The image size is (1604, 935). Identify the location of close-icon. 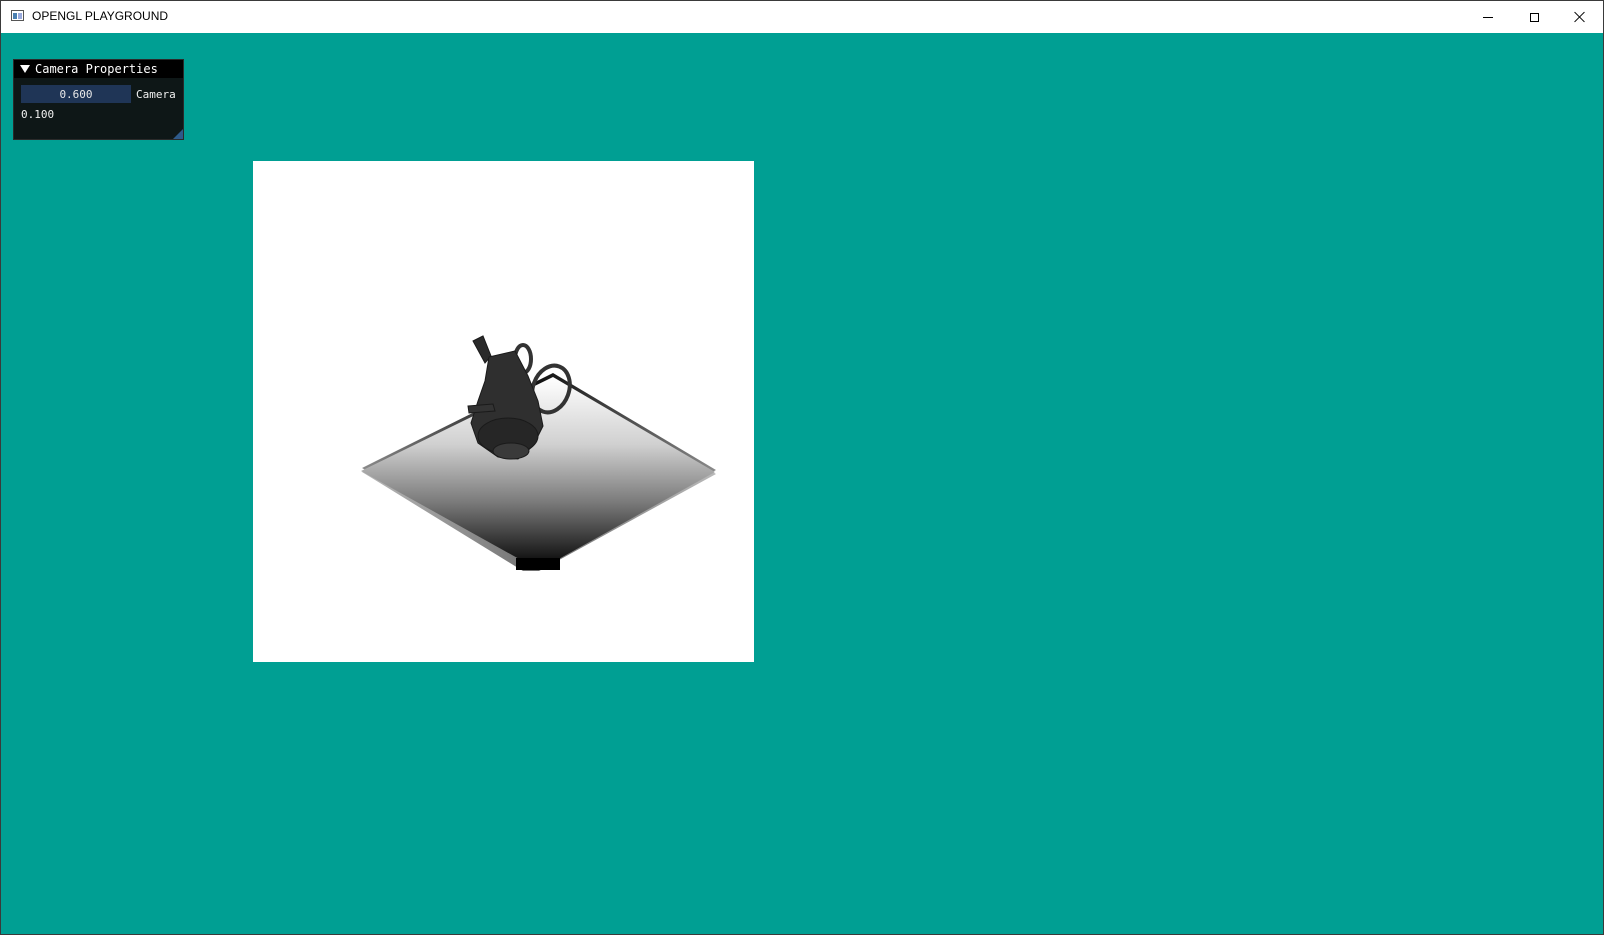
(1580, 17).